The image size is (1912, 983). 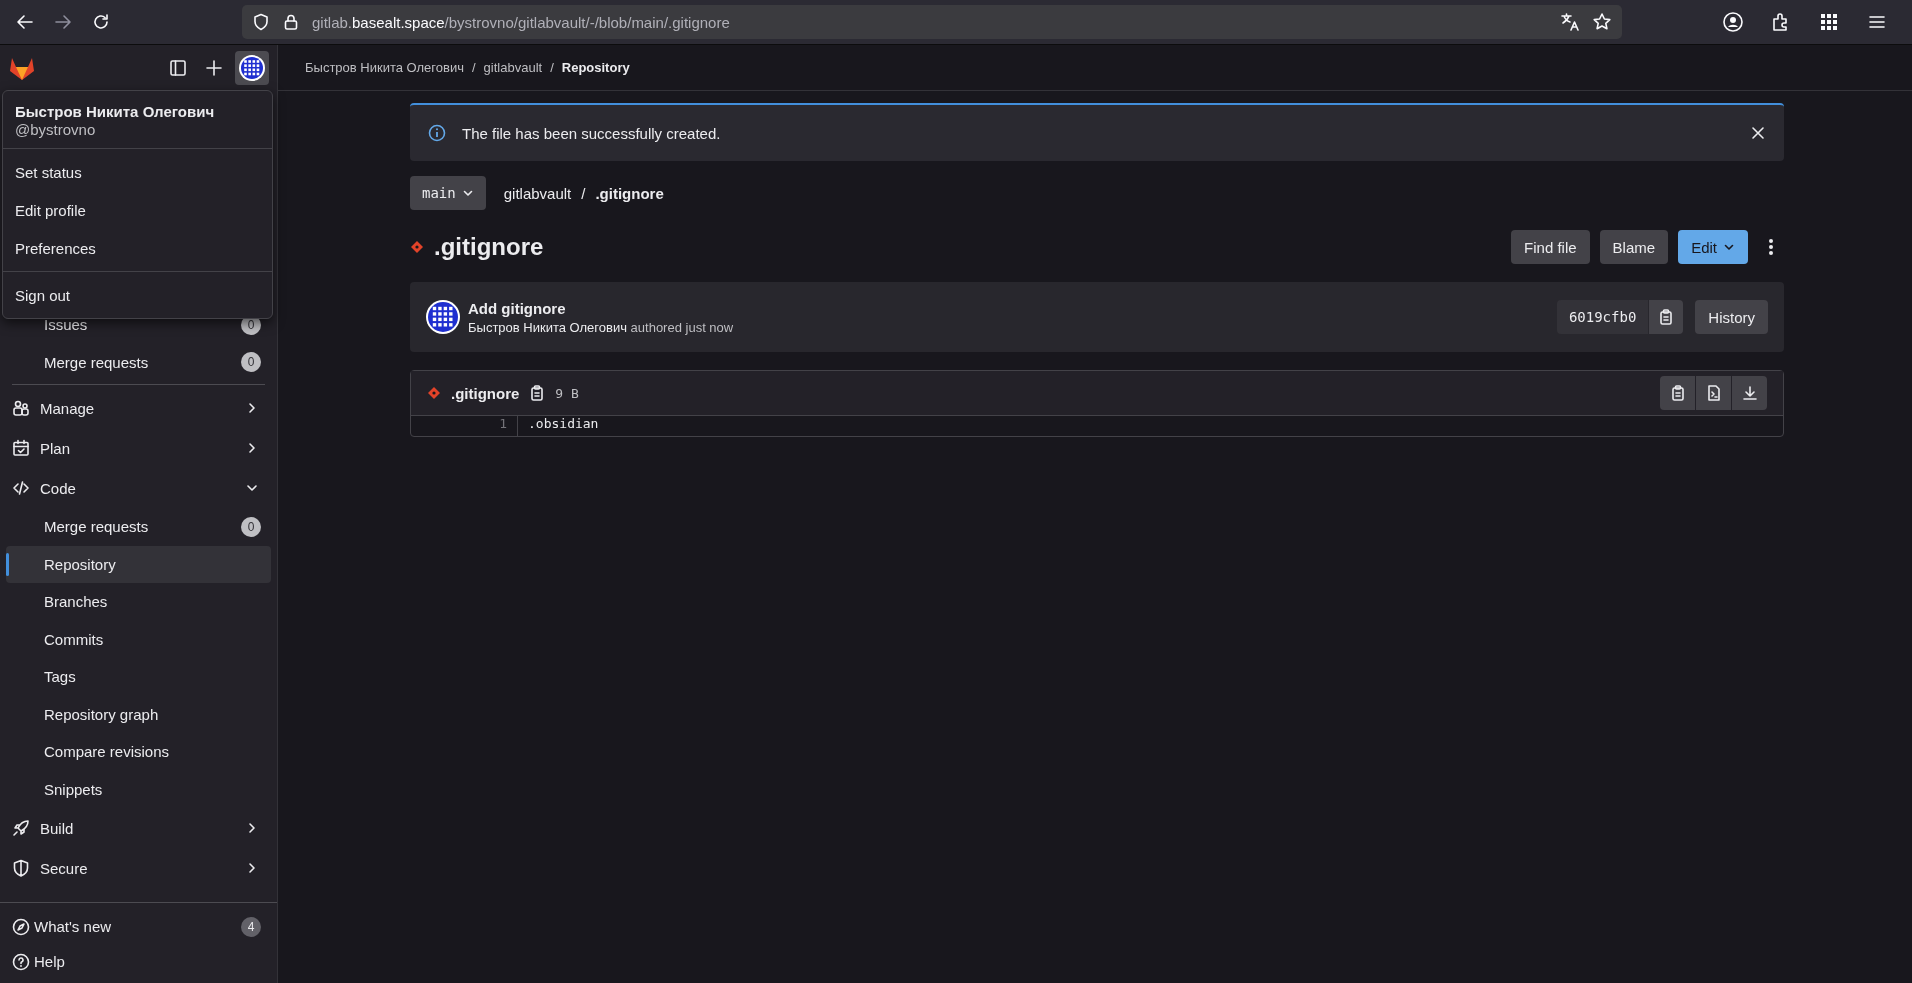 I want to click on translate-icon, so click(x=1570, y=22).